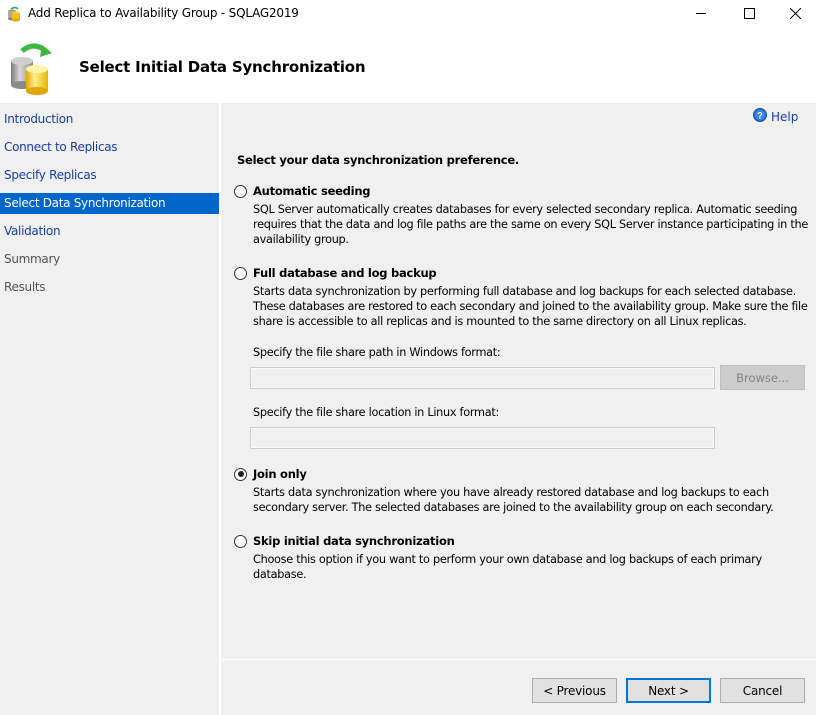  Describe the element at coordinates (280, 474) in the screenshot. I see `option-label: Join only` at that location.